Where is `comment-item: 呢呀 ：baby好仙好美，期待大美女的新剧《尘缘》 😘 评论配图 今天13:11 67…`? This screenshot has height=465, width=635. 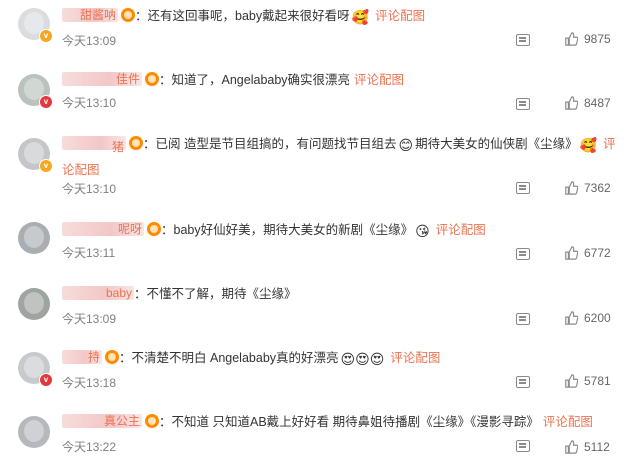 comment-item: 呢呀 ：baby好仙好美，期待大美女的新剧《尘缘》 😘 评论配图 今天13:11 67… is located at coordinates (317, 241).